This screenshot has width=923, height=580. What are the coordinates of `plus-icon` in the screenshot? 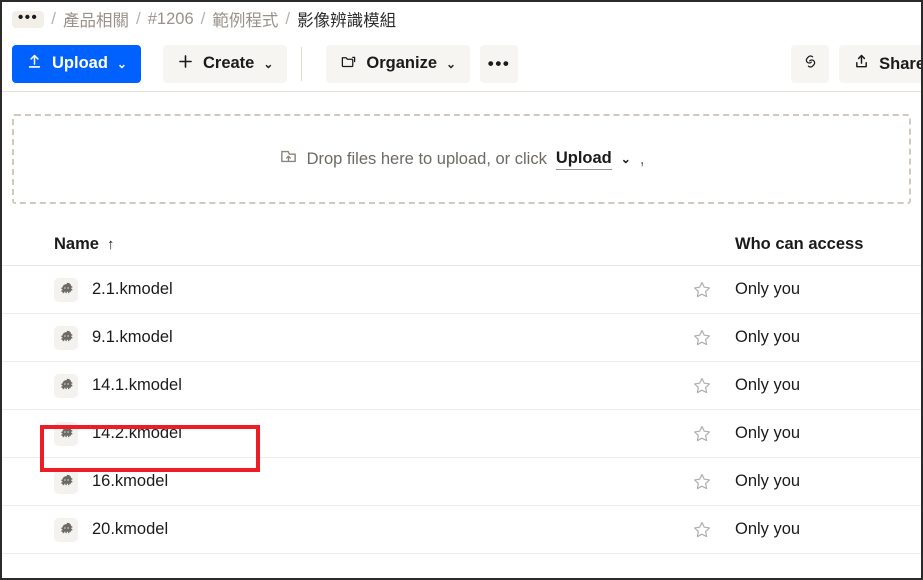 It's located at (185, 64).